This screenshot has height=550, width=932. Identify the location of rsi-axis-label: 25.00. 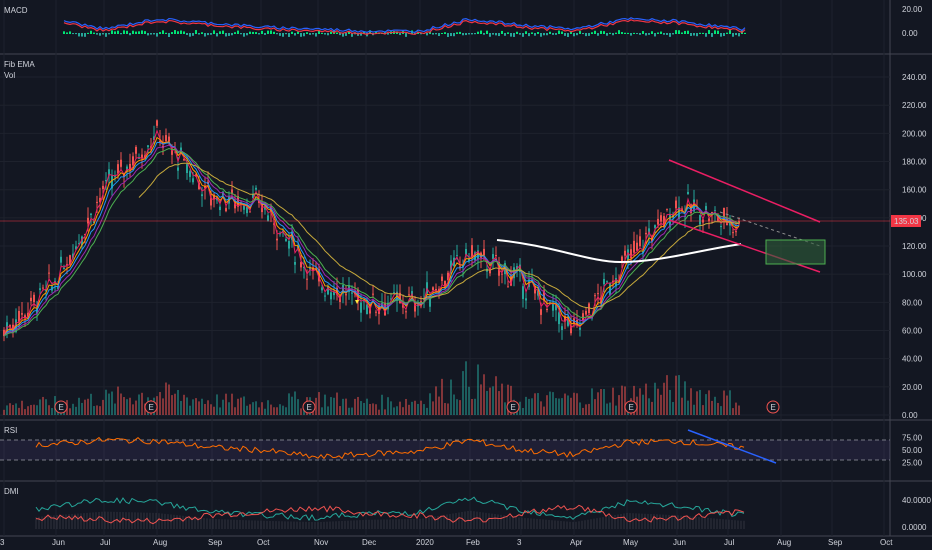
(912, 463).